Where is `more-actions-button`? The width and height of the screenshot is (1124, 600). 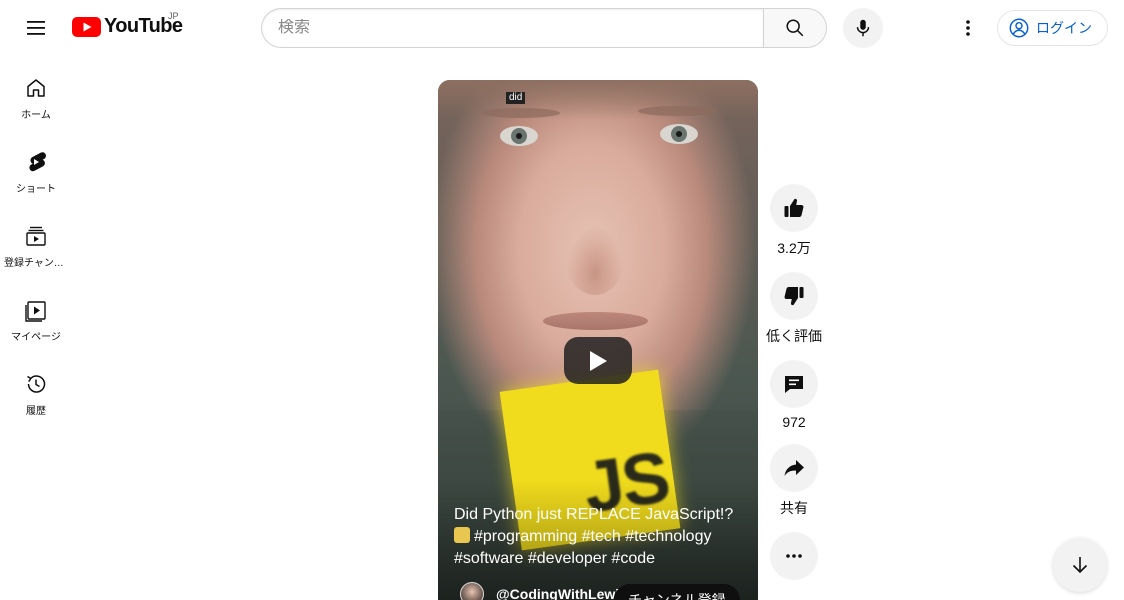
more-actions-button is located at coordinates (794, 556).